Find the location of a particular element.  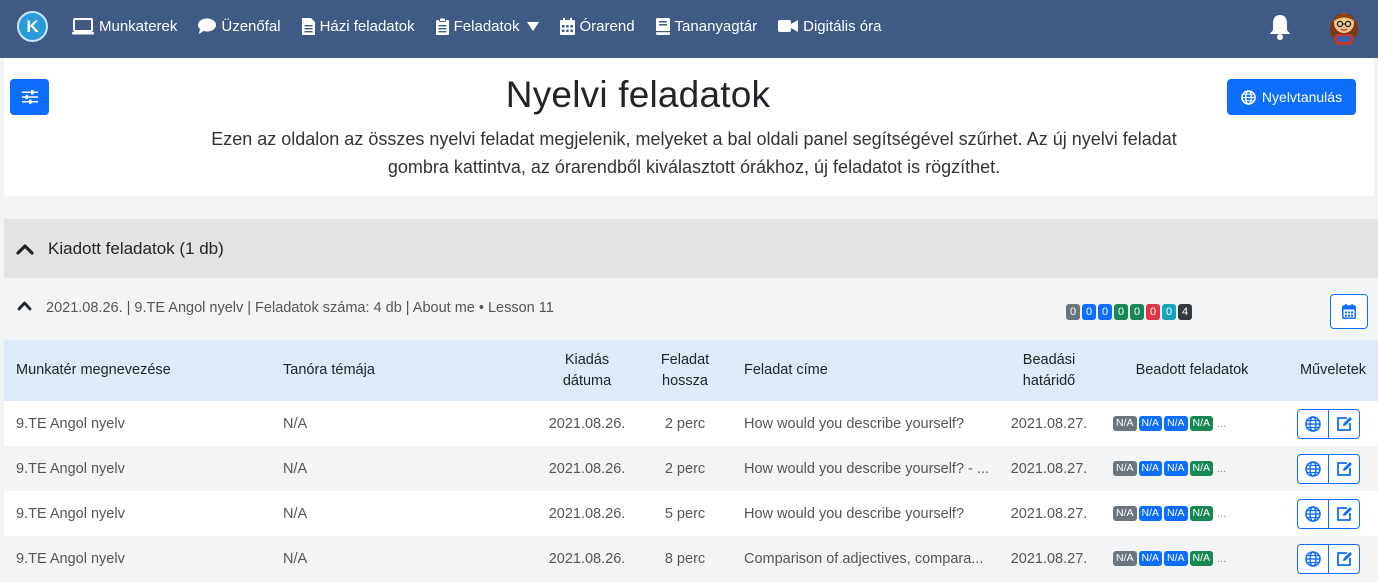

nav-item-uzenofal: Üzenőfal is located at coordinates (239, 26).